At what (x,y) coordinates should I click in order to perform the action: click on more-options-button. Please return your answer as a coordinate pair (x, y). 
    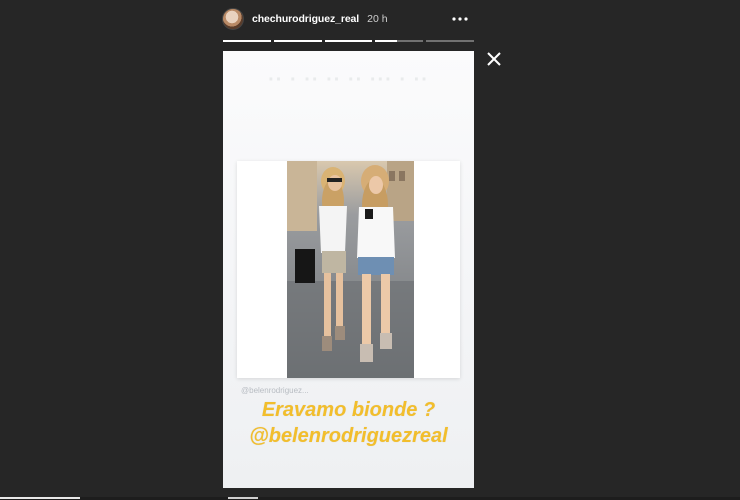
    Looking at the image, I should click on (460, 19).